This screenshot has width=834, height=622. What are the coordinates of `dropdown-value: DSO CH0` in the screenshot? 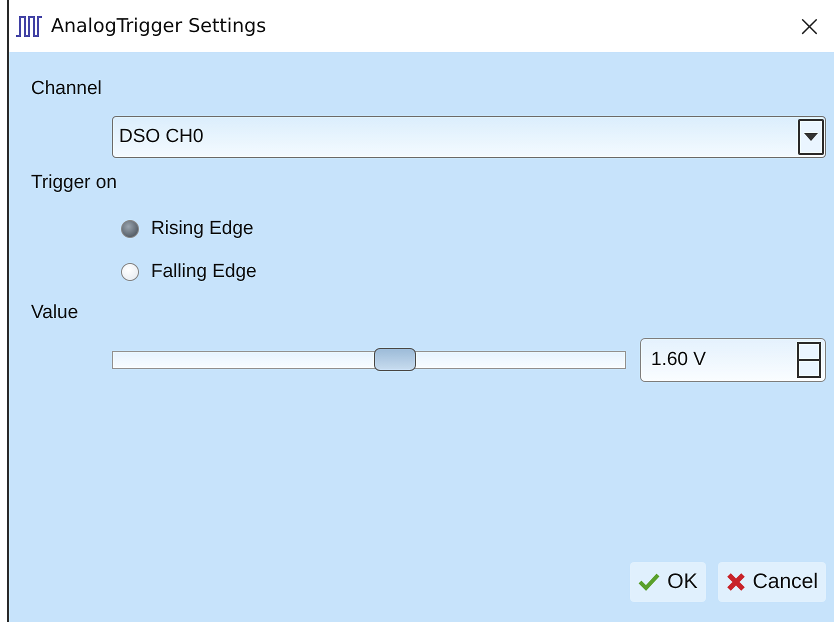 It's located at (161, 137).